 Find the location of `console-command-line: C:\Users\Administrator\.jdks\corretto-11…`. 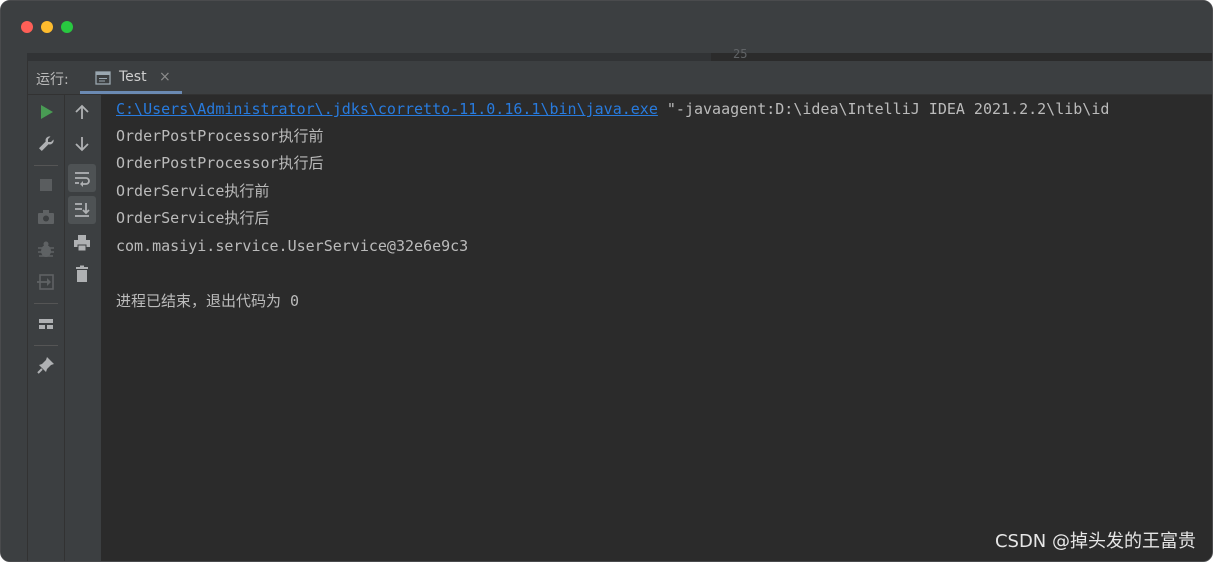

console-command-line: C:\Users\Administrator\.jdks\corretto-11… is located at coordinates (612, 109).